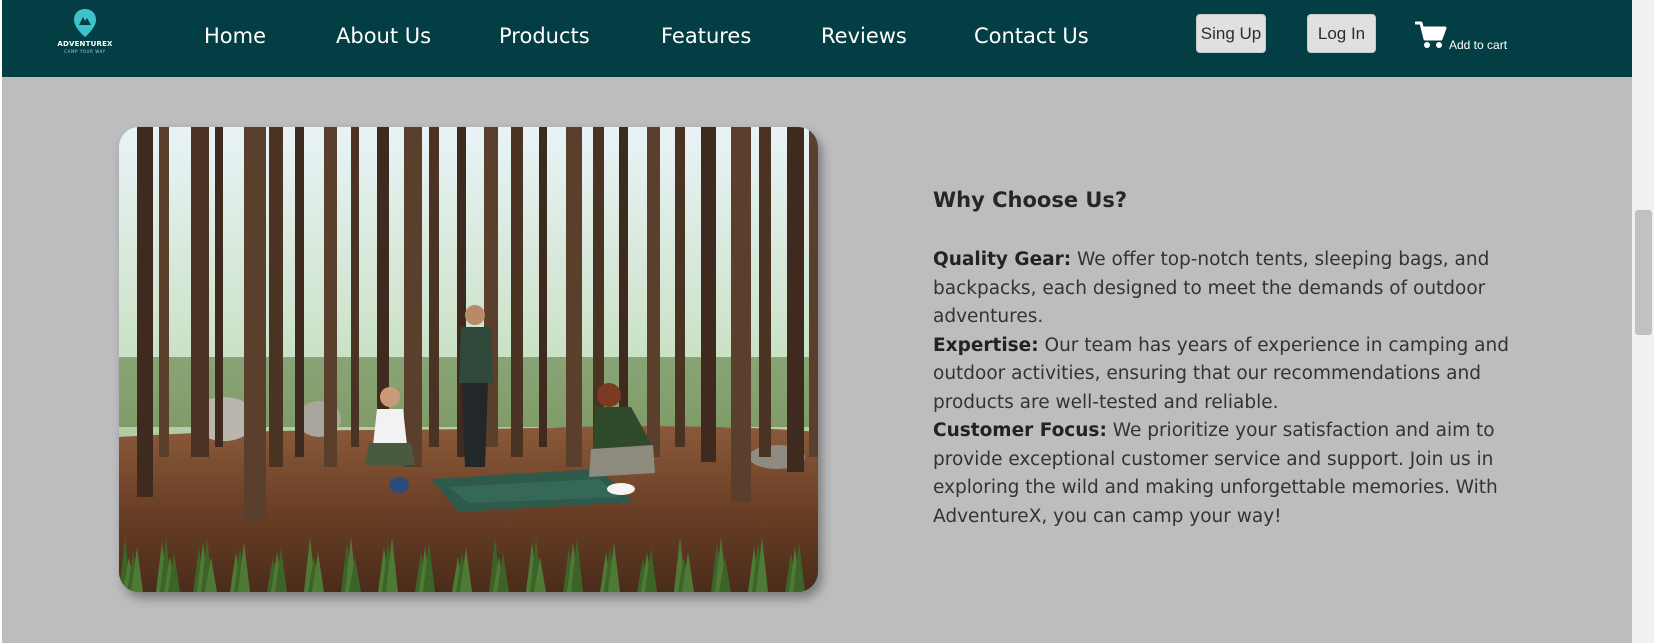 The image size is (1654, 643). Describe the element at coordinates (706, 36) in the screenshot. I see `nav-features-link: Features` at that location.